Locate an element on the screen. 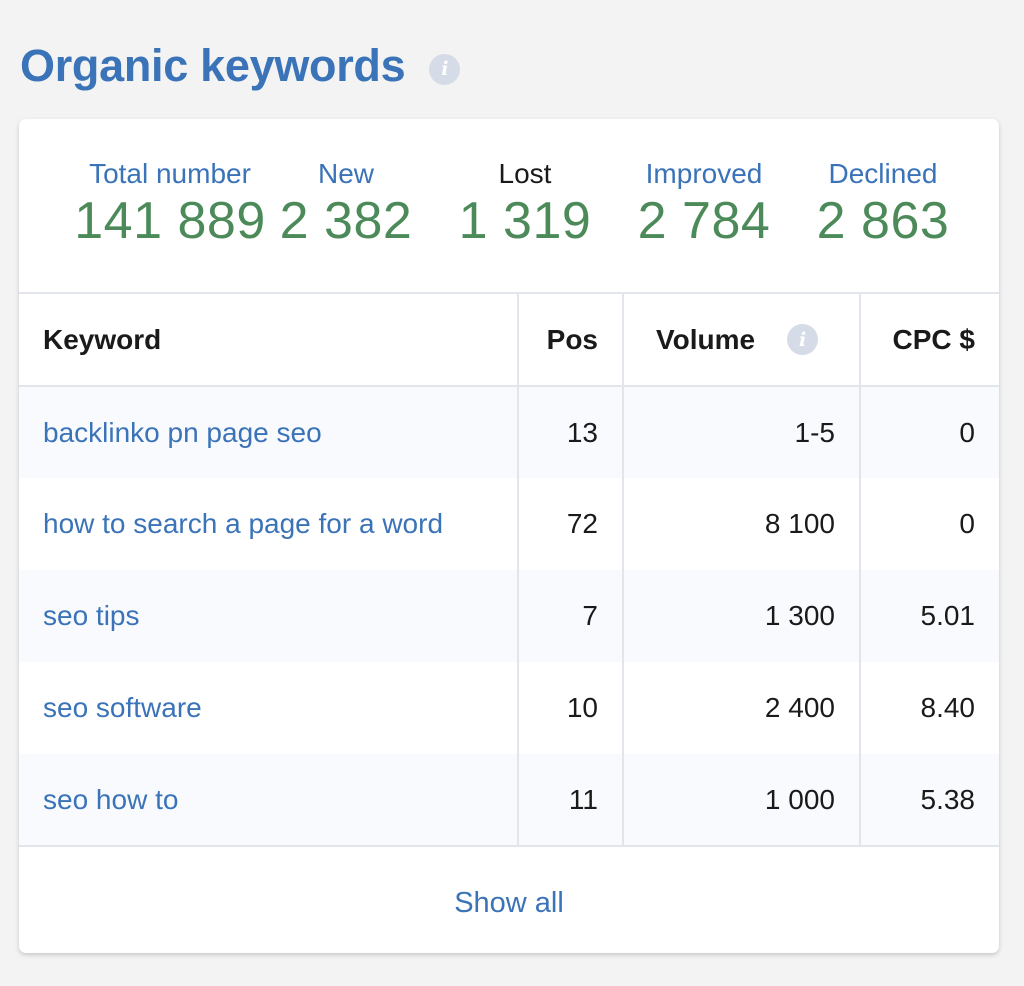  pos-cell: 10 is located at coordinates (571, 708).